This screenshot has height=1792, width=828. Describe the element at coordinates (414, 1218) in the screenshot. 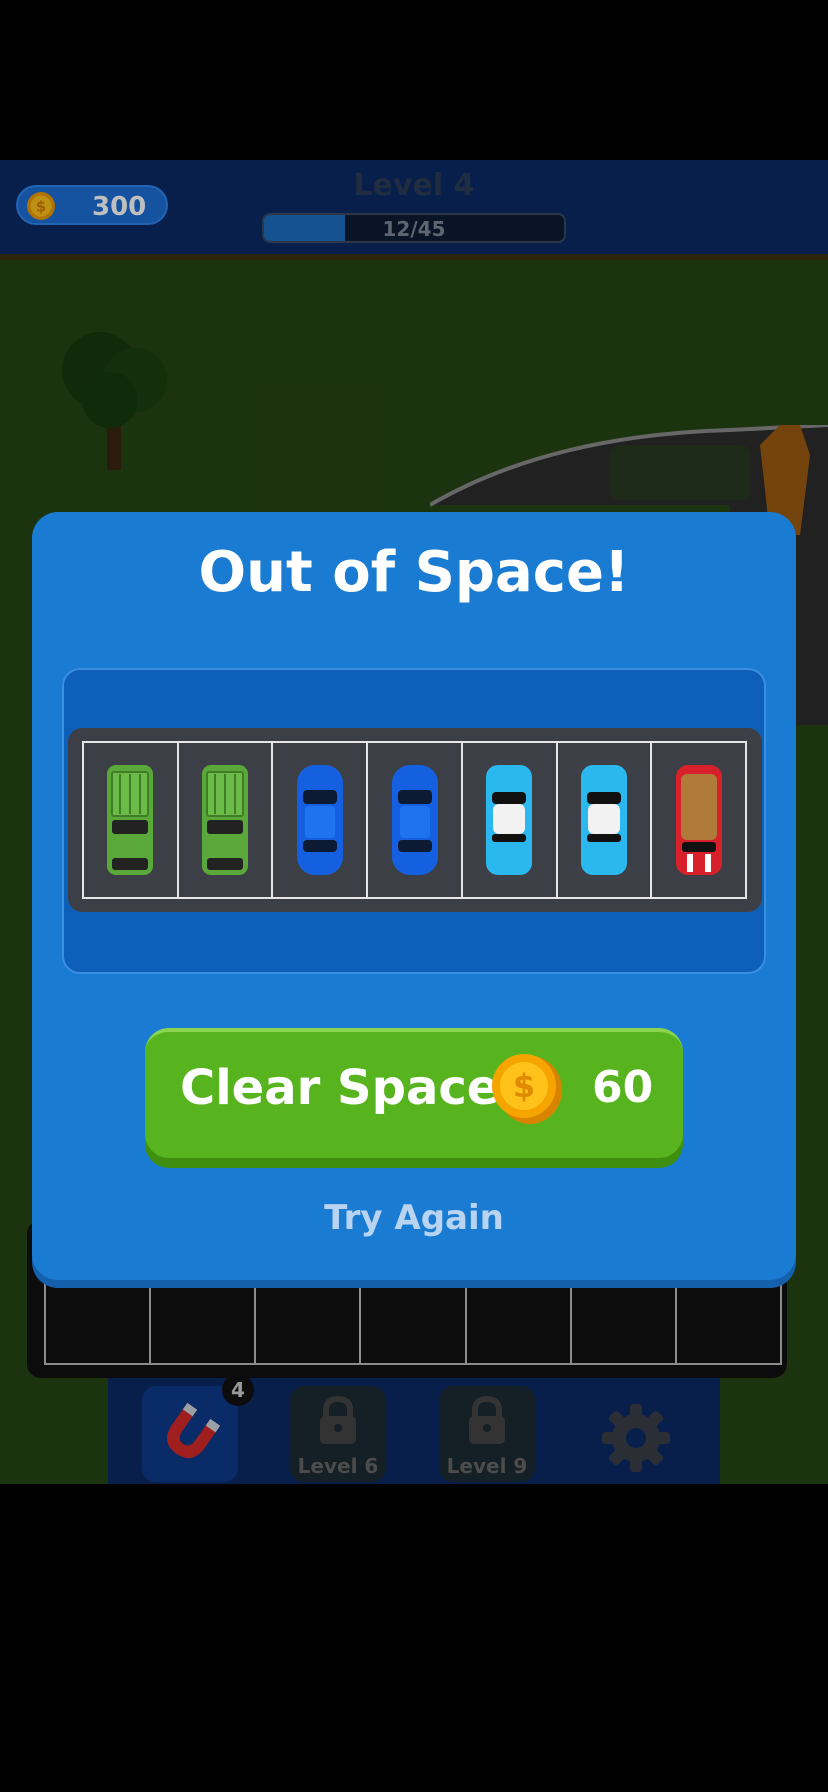

I see `try-again-button: Try Again` at that location.